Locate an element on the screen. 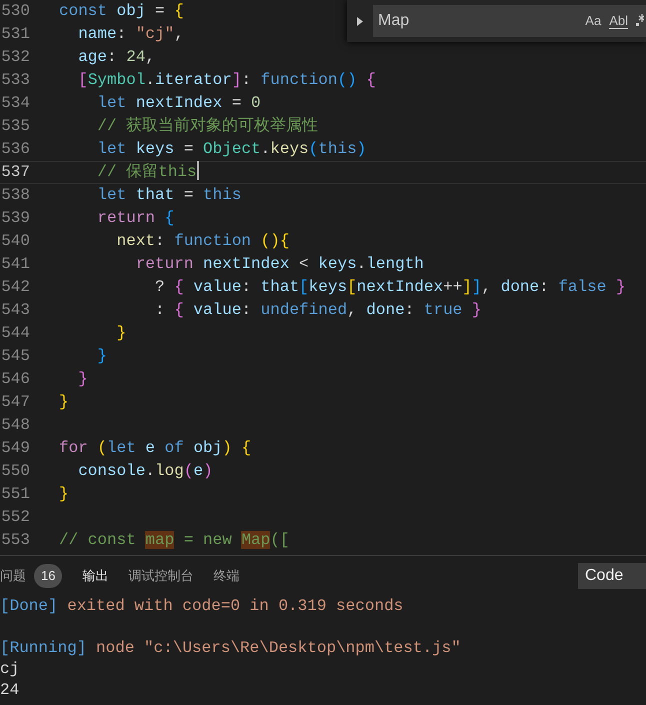 This screenshot has height=705, width=646. line-number: 532 is located at coordinates (15, 57).